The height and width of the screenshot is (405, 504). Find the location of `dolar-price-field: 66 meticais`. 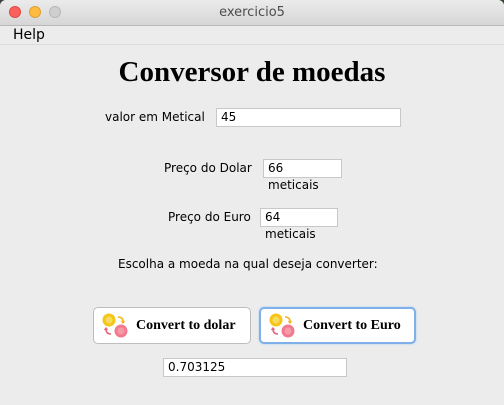

dolar-price-field: 66 meticais is located at coordinates (302, 175).